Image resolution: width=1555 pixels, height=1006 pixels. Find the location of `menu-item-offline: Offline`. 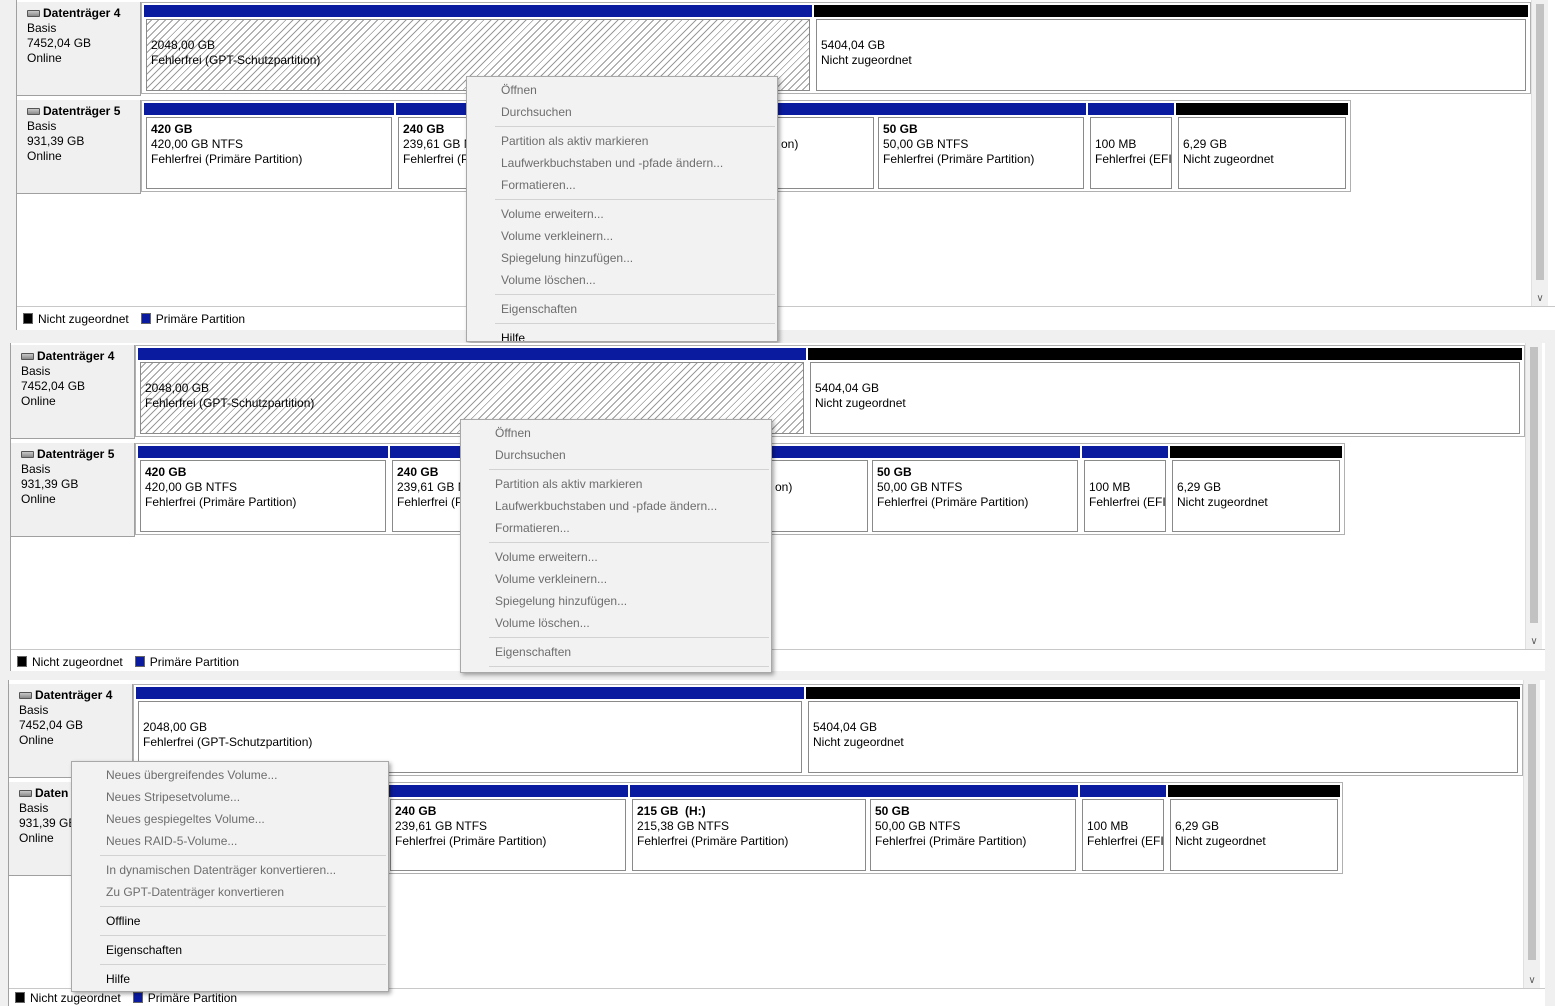

menu-item-offline: Offline is located at coordinates (230, 921).